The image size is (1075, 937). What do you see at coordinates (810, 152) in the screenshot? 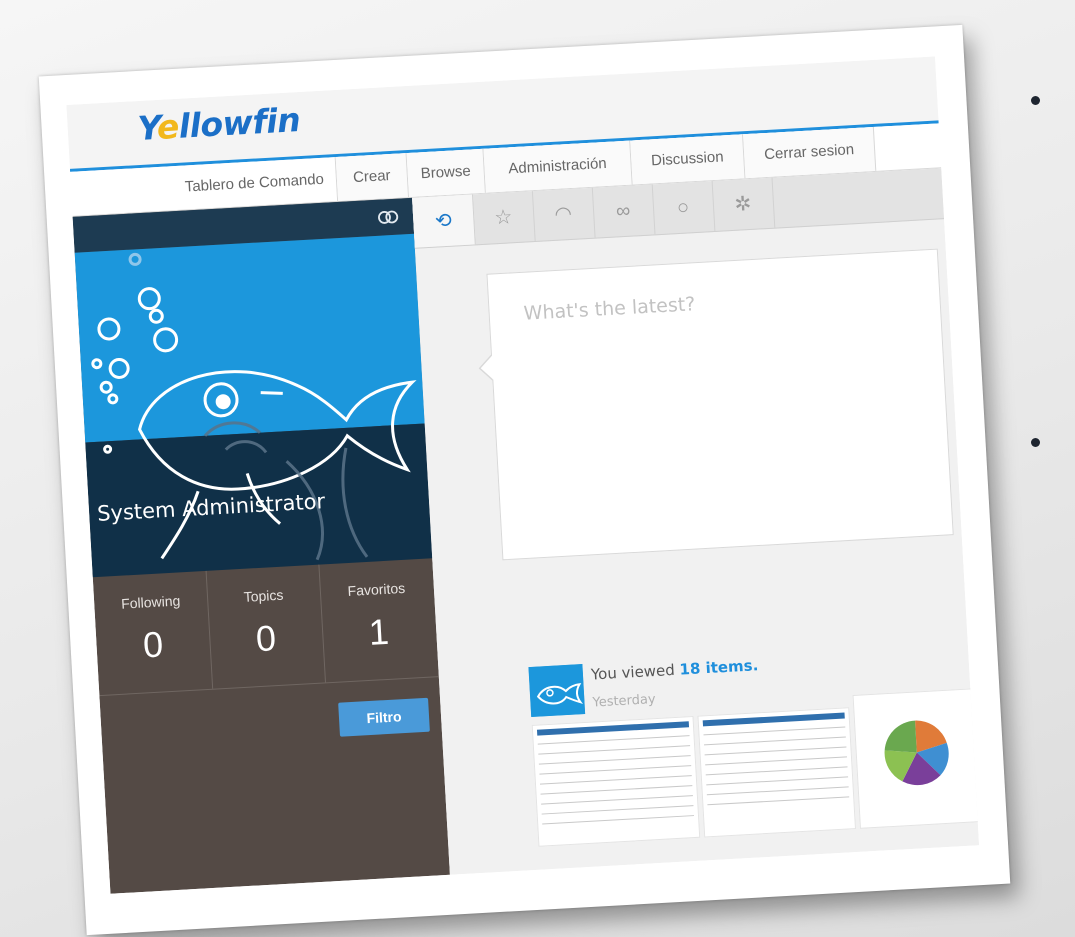
I see `tab-cerrar-sesion: Cerrar sesion` at bounding box center [810, 152].